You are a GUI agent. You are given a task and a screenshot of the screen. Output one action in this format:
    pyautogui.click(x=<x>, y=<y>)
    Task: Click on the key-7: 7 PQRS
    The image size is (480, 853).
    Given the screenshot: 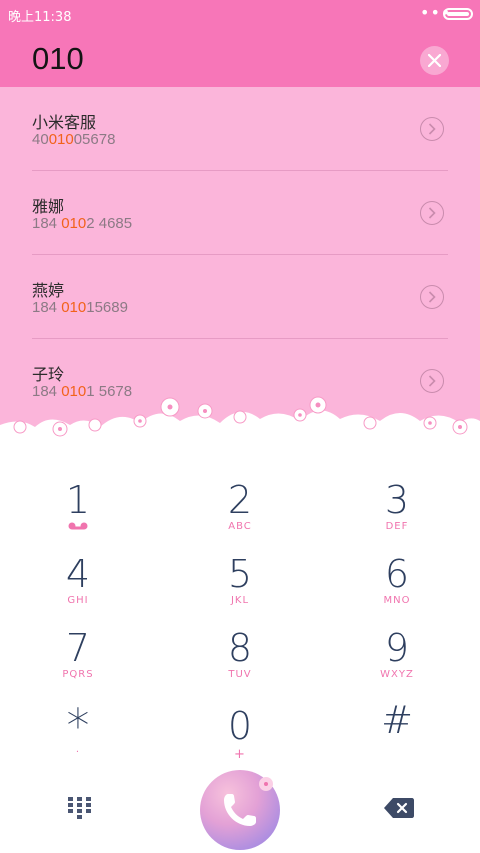 What is the action you would take?
    pyautogui.click(x=78, y=663)
    